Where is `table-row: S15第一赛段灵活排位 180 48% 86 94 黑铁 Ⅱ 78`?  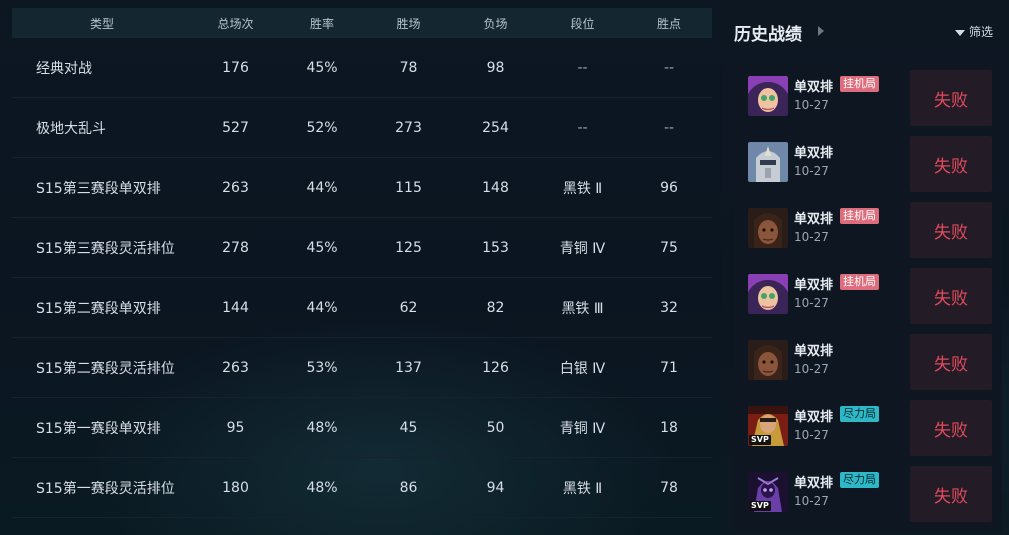 table-row: S15第一赛段灵活排位 180 48% 86 94 黑铁 Ⅱ 78 is located at coordinates (362, 488).